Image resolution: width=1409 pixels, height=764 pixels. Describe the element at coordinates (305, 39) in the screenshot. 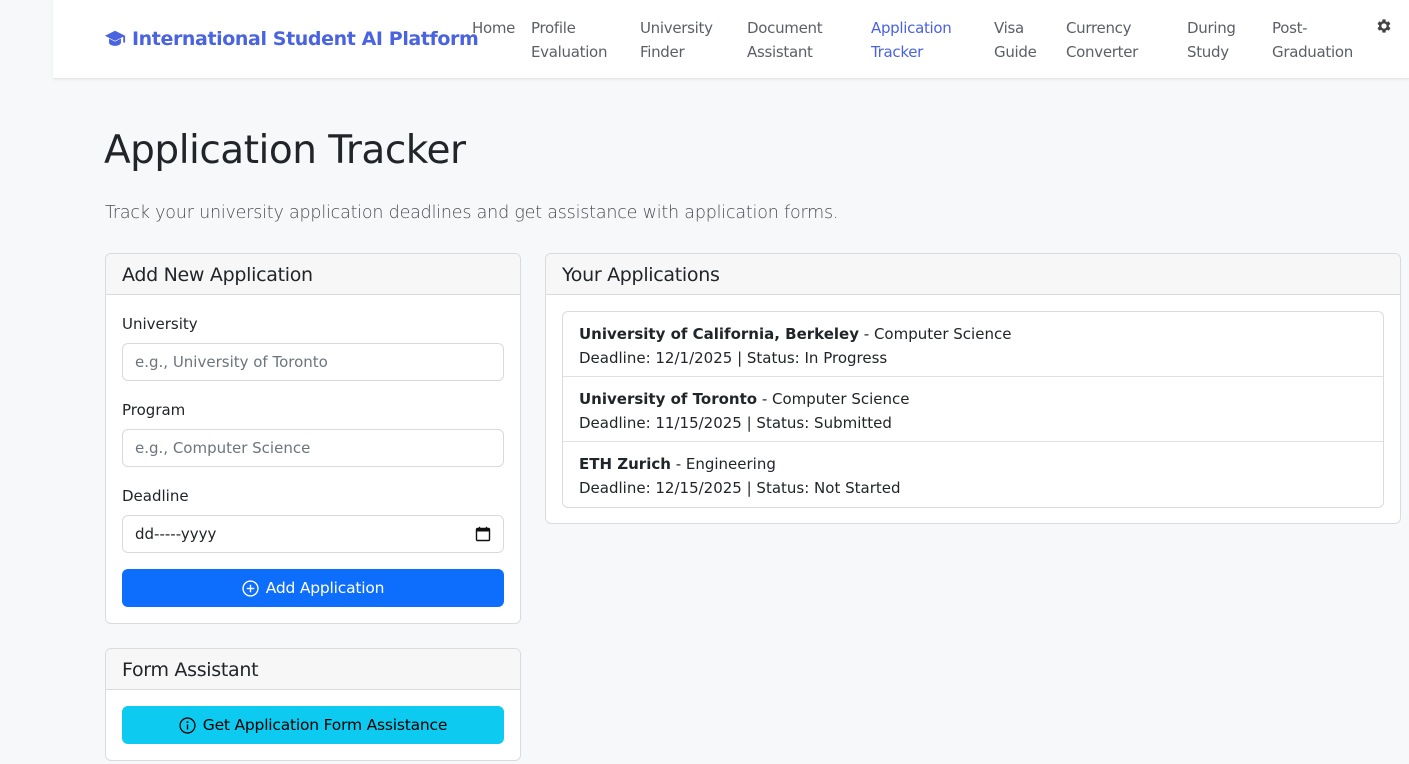

I see `brand-name: International Student AI Platform` at that location.